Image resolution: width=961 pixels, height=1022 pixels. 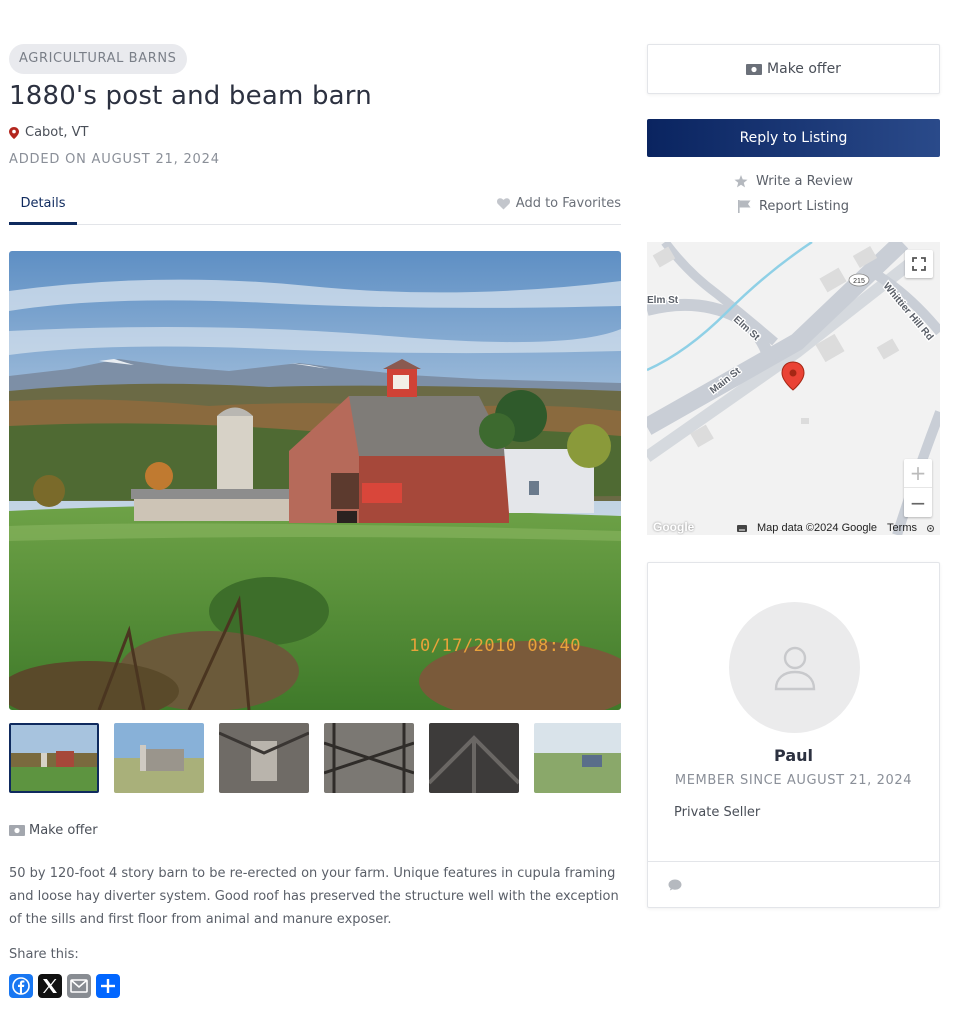 I want to click on email-share-button, so click(x=79, y=986).